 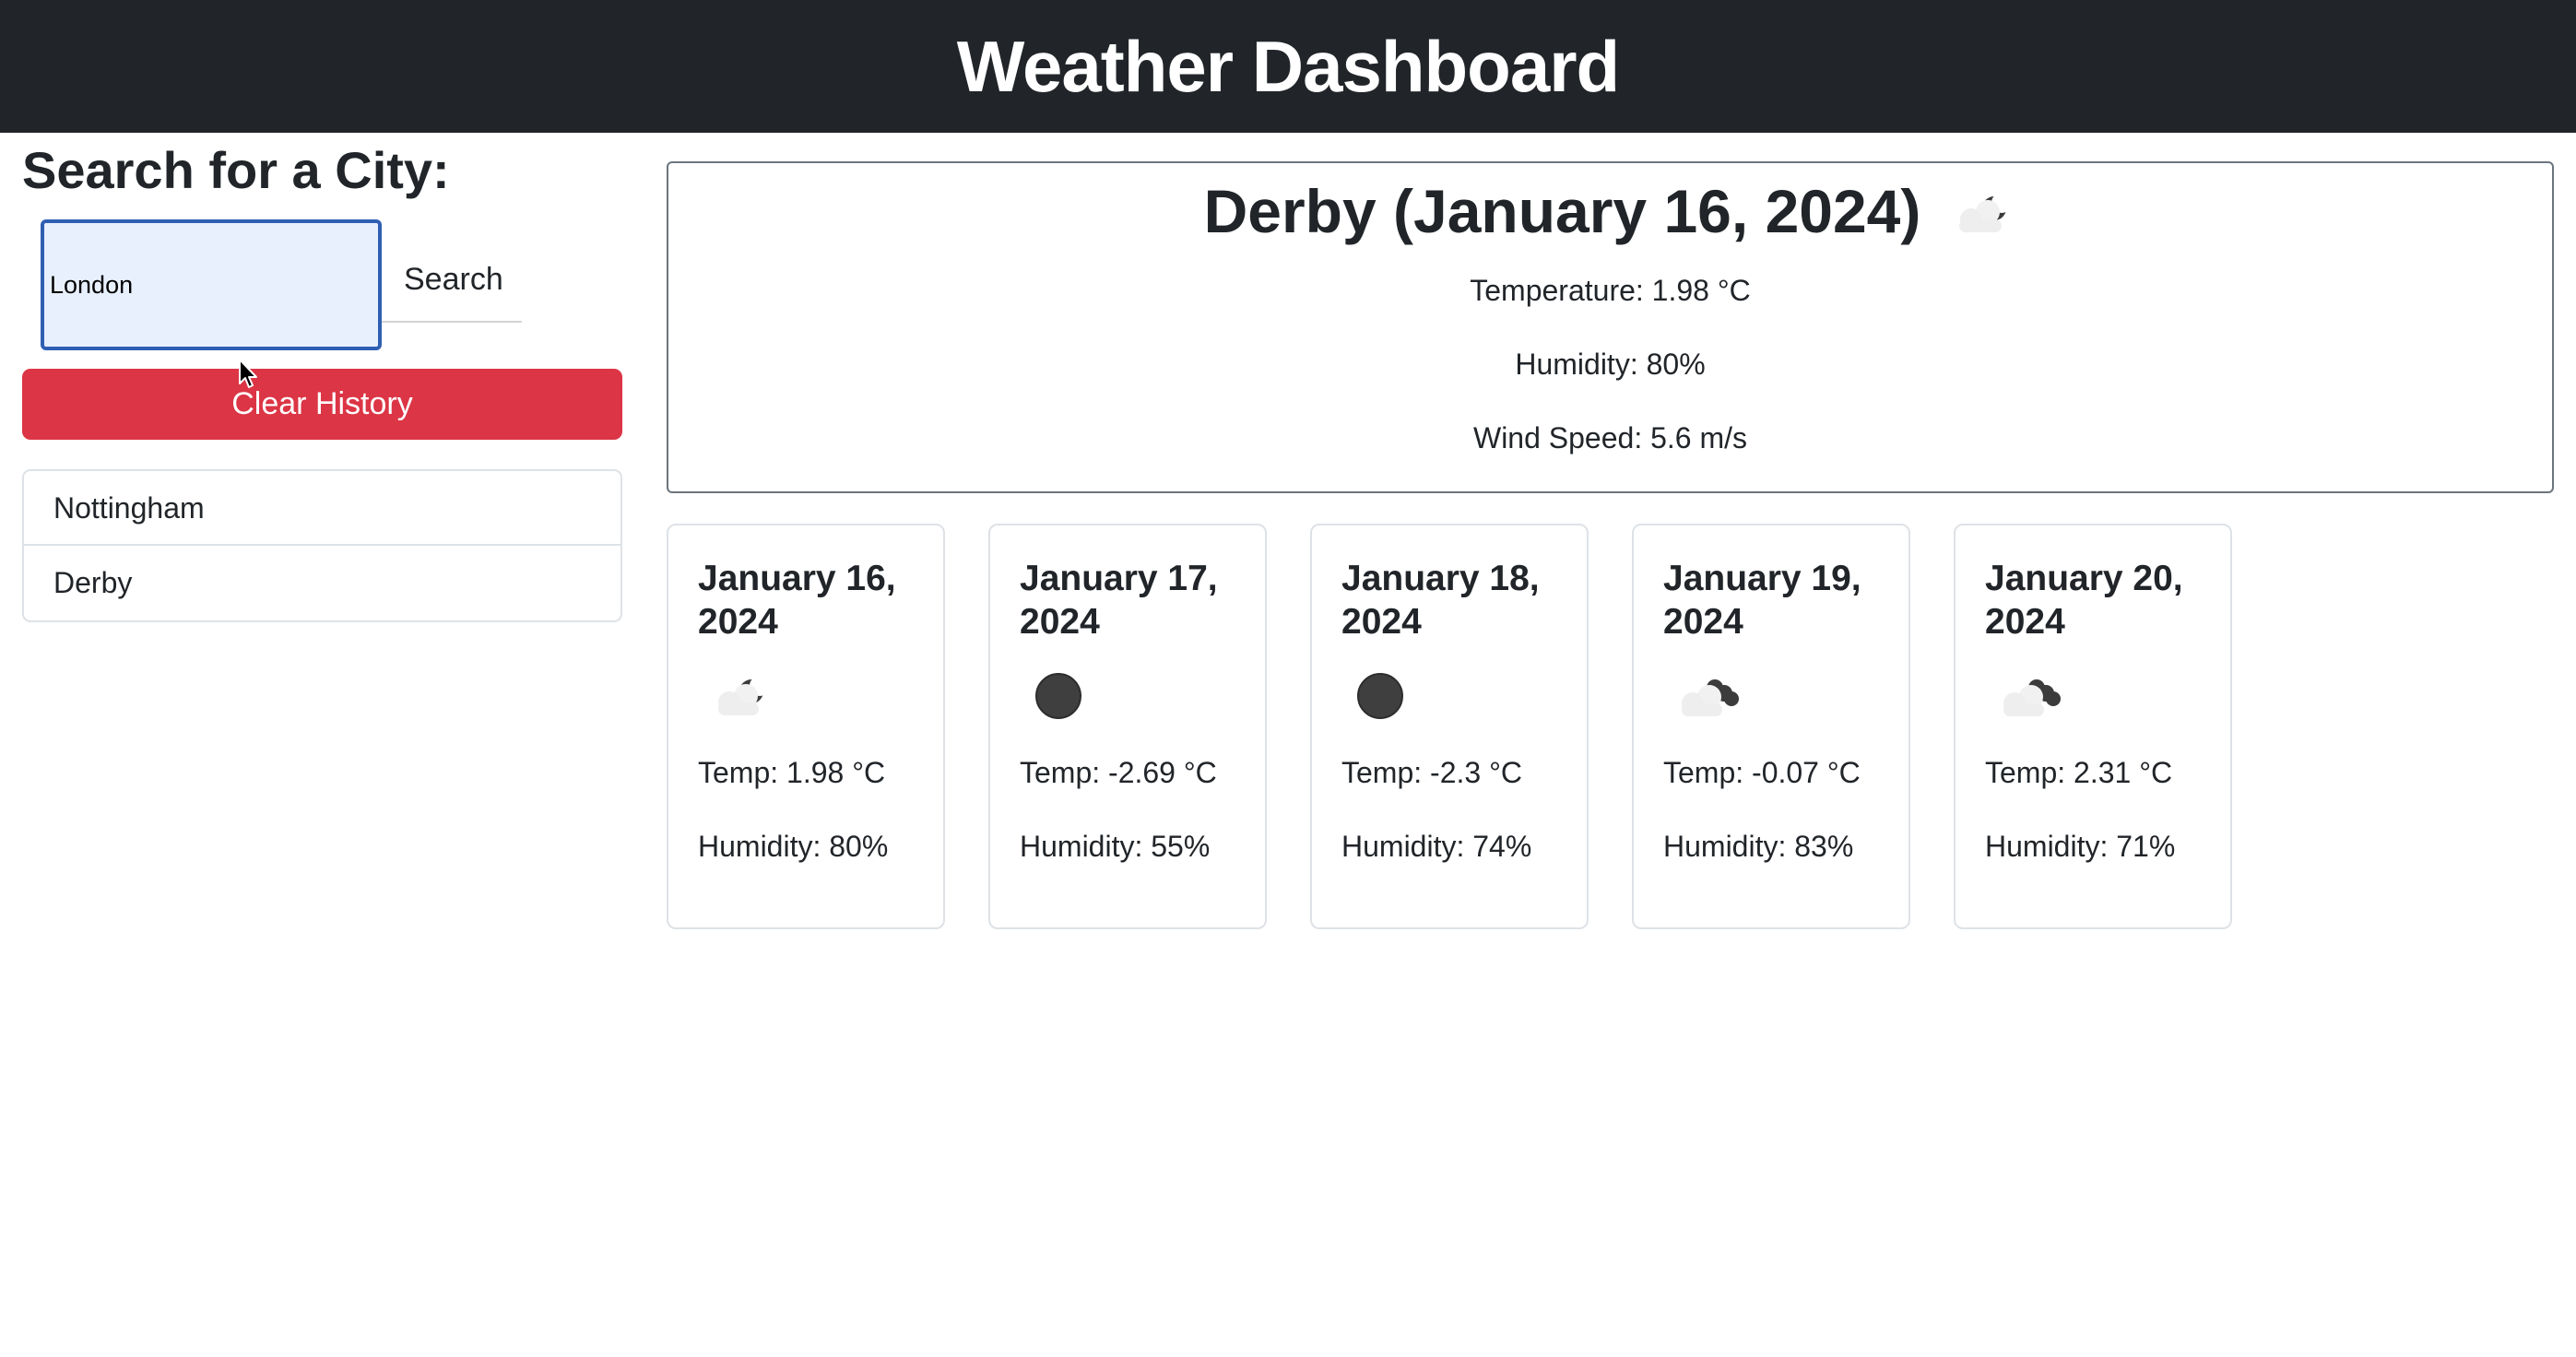 What do you see at coordinates (1610, 290) in the screenshot?
I see `current-temperature: Temperature: 1.98 °C` at bounding box center [1610, 290].